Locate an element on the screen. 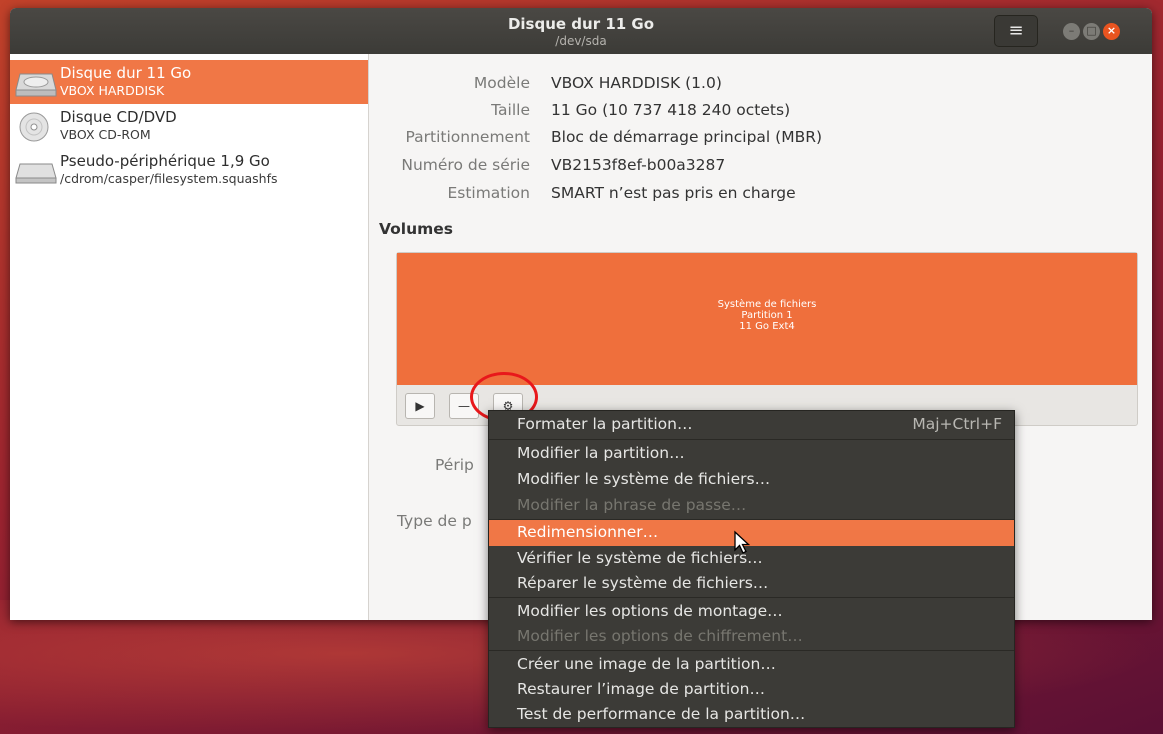 This screenshot has width=1163, height=734. volumes-heading: Volumes is located at coordinates (416, 229).